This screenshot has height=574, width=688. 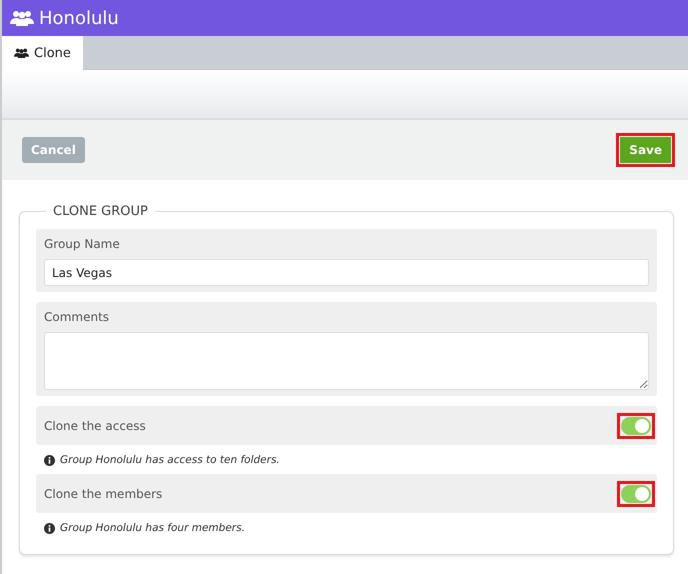 I want to click on info-note: Group Honolulu has access to ten folders., so click(x=170, y=460).